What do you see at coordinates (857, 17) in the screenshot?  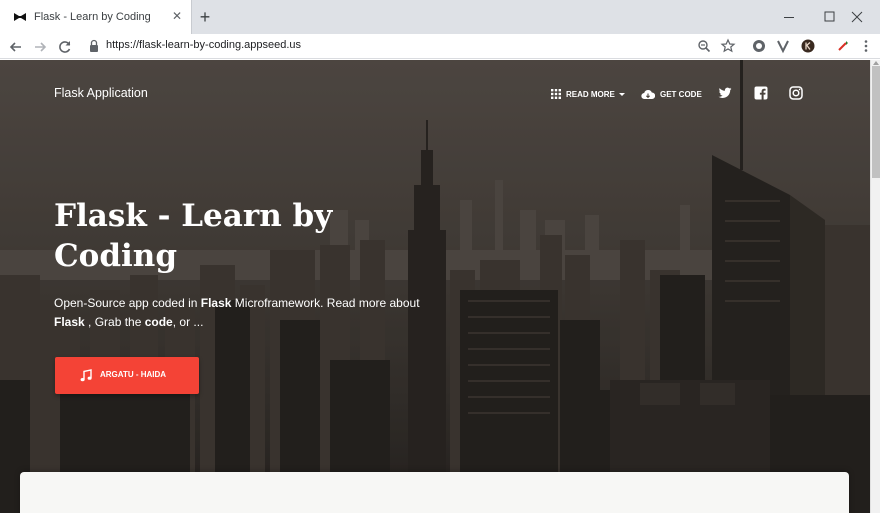 I see `close-window-icon` at bounding box center [857, 17].